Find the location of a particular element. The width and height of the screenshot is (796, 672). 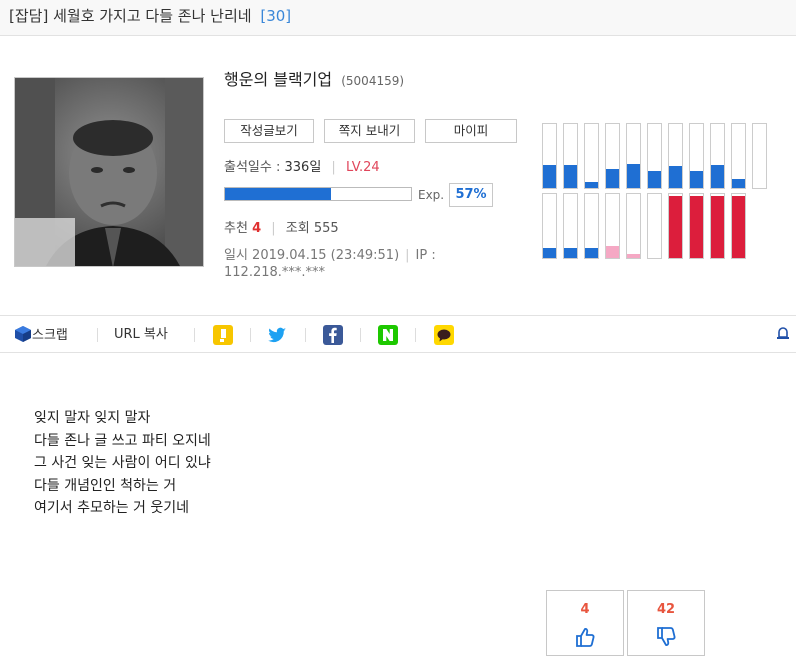

views-value: 555 is located at coordinates (326, 228).